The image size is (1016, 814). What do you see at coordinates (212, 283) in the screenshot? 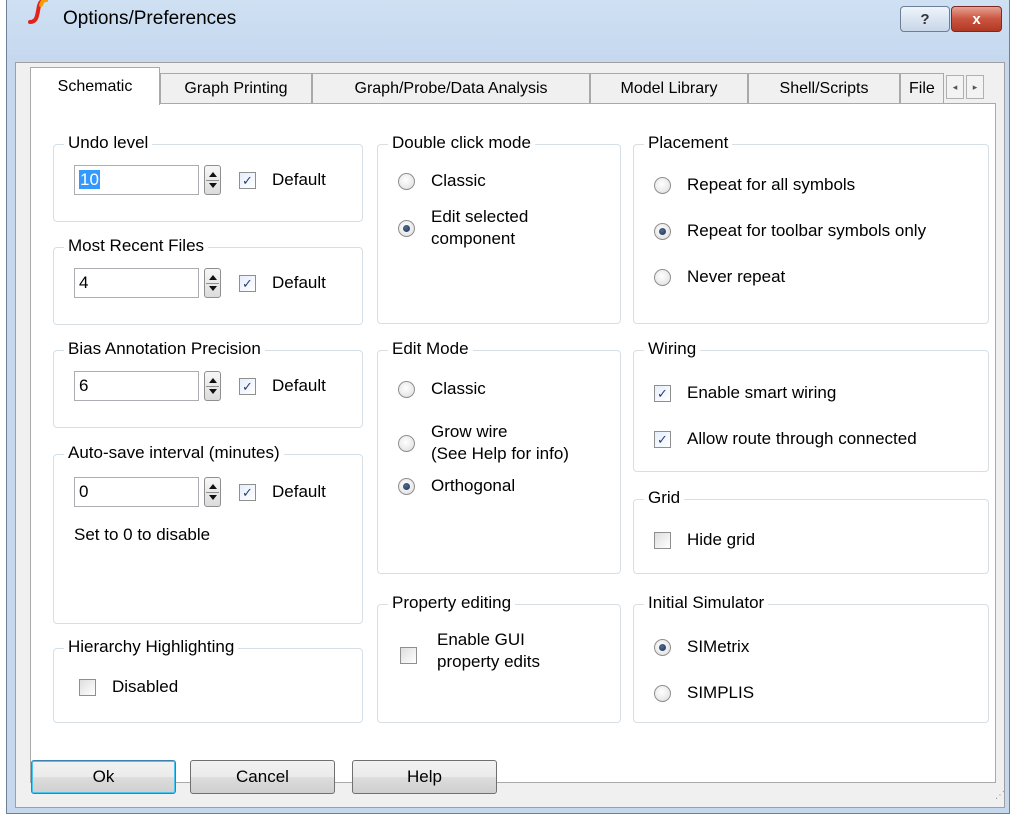
I see `most-recent-files-spinner` at bounding box center [212, 283].